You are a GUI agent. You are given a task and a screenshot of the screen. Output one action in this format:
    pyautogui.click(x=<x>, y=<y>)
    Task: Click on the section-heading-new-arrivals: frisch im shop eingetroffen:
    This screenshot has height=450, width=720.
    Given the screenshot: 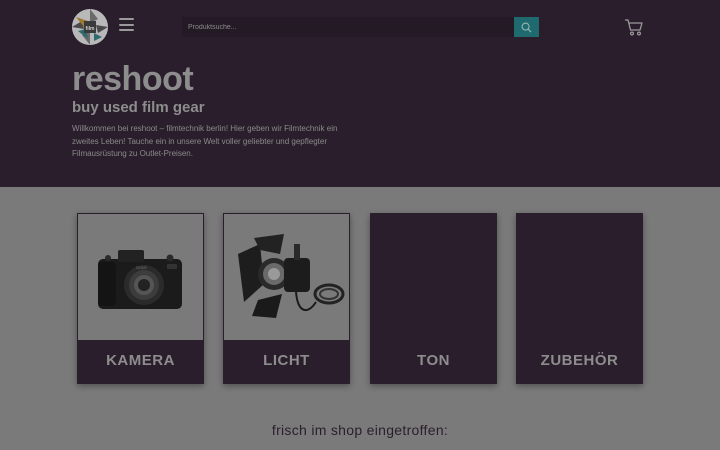 What is the action you would take?
    pyautogui.click(x=360, y=430)
    